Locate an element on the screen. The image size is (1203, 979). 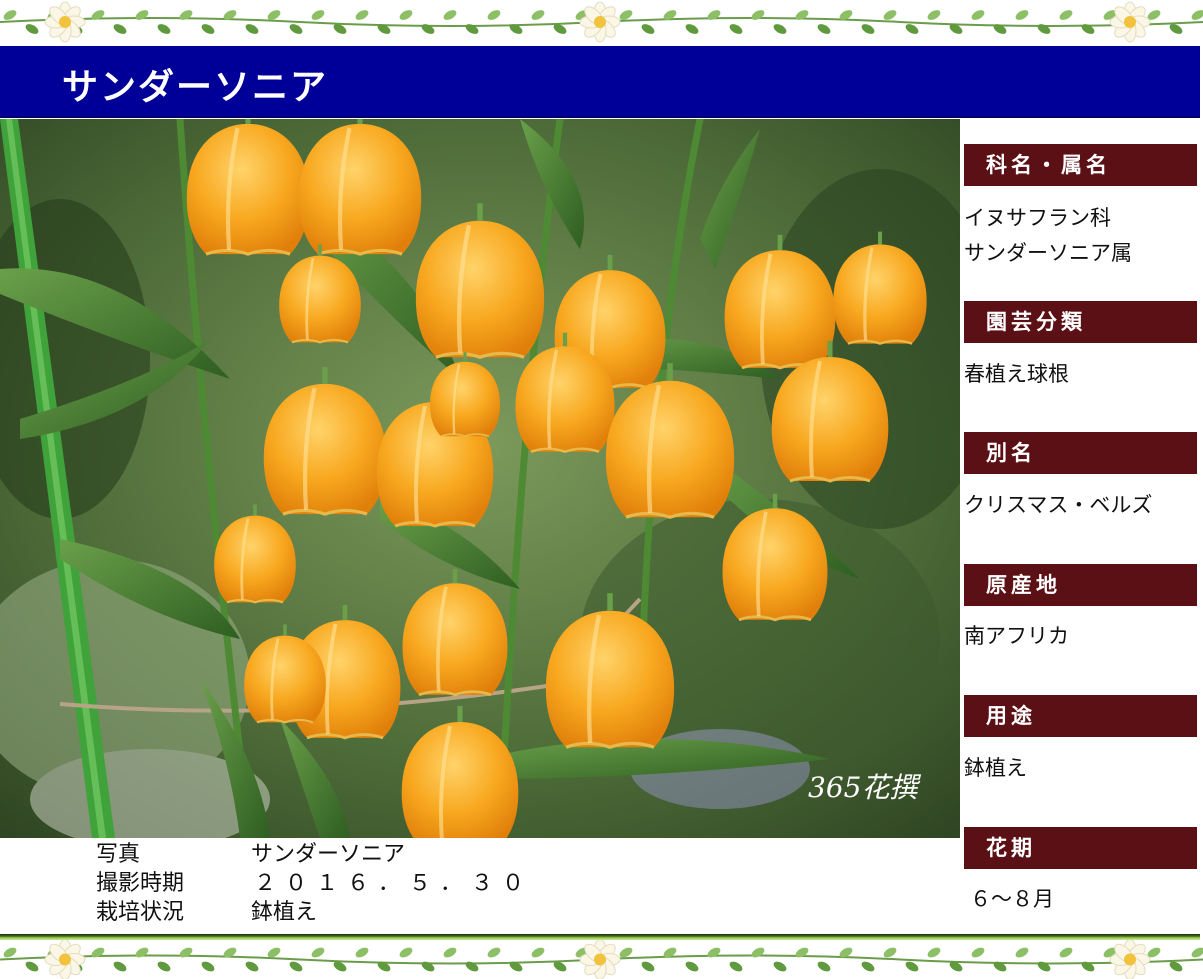
caption-value-date: ２０１６．５．３０ is located at coordinates (394, 883).